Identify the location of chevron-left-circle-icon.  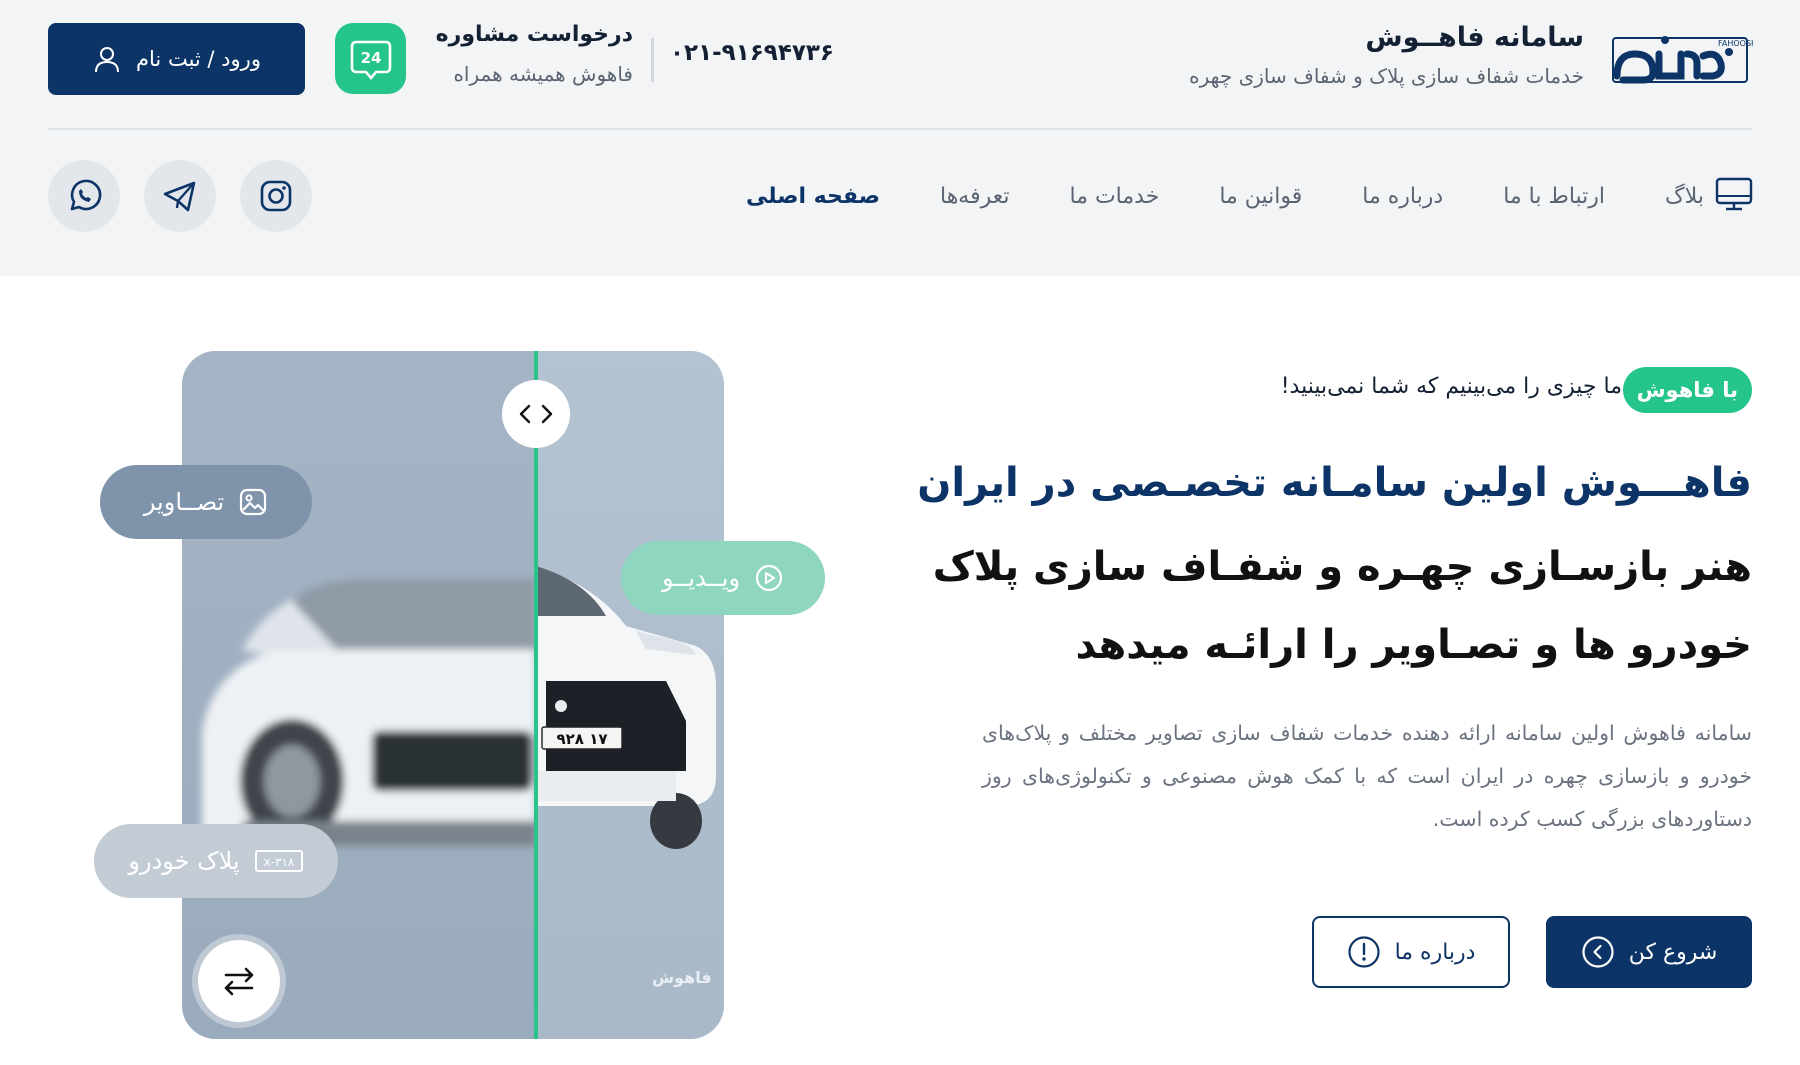
(1598, 952).